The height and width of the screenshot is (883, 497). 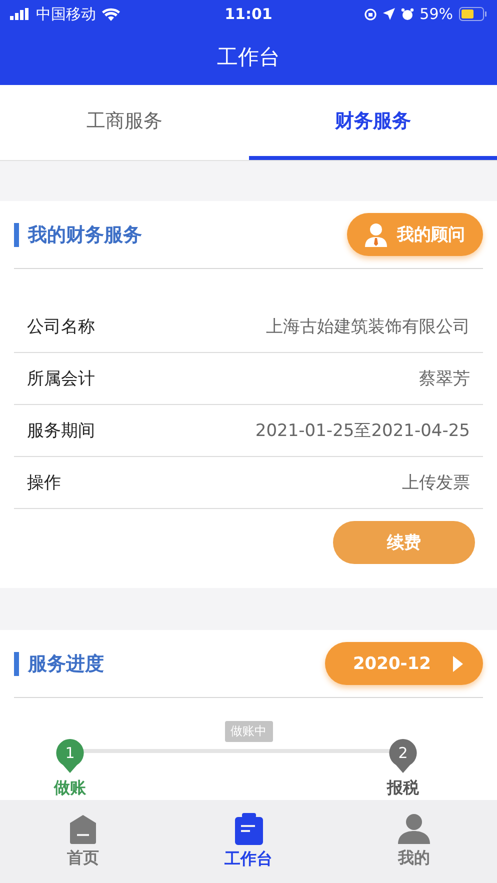 I want to click on step-label: 做账, so click(x=70, y=788).